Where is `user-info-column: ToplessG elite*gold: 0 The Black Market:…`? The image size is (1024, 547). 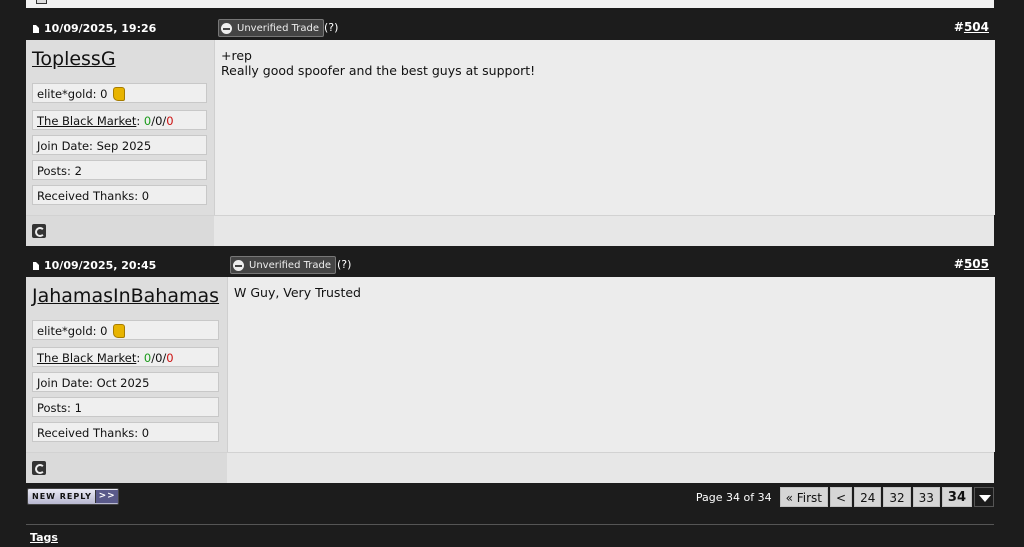
user-info-column: ToplessG elite*gold: 0 The Black Market:… is located at coordinates (120, 127).